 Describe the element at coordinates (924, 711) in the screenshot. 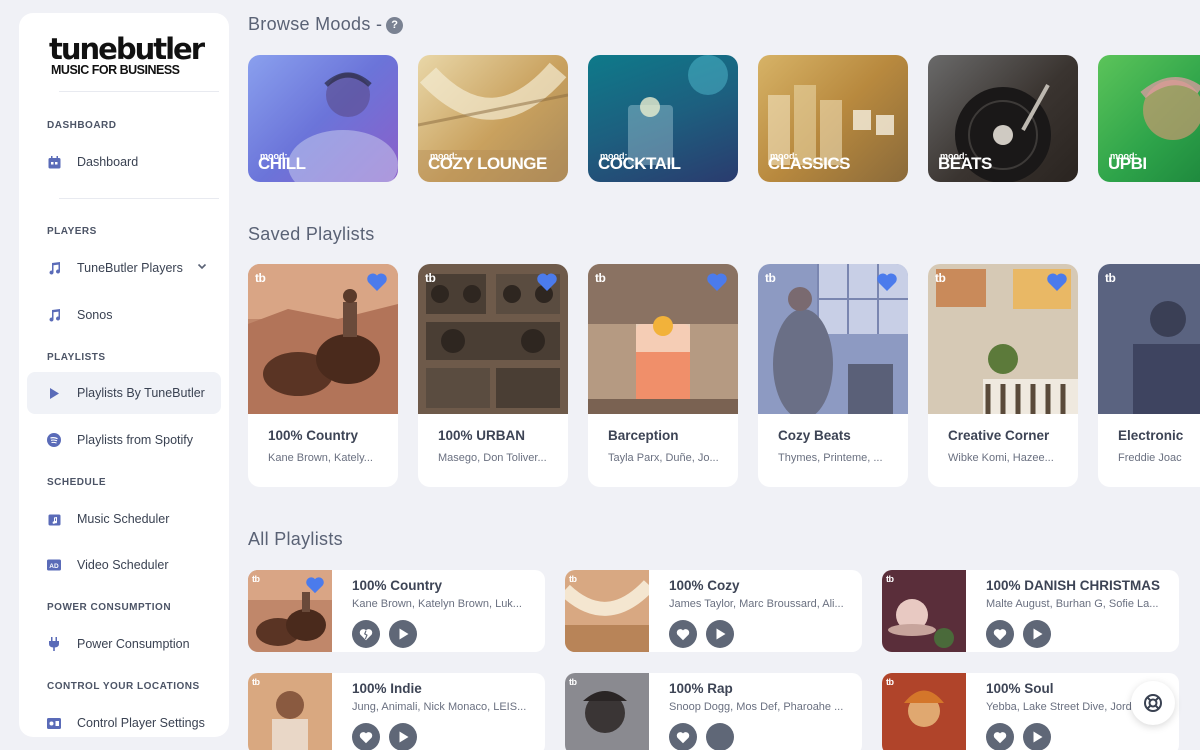

I see `playlist-cover` at that location.